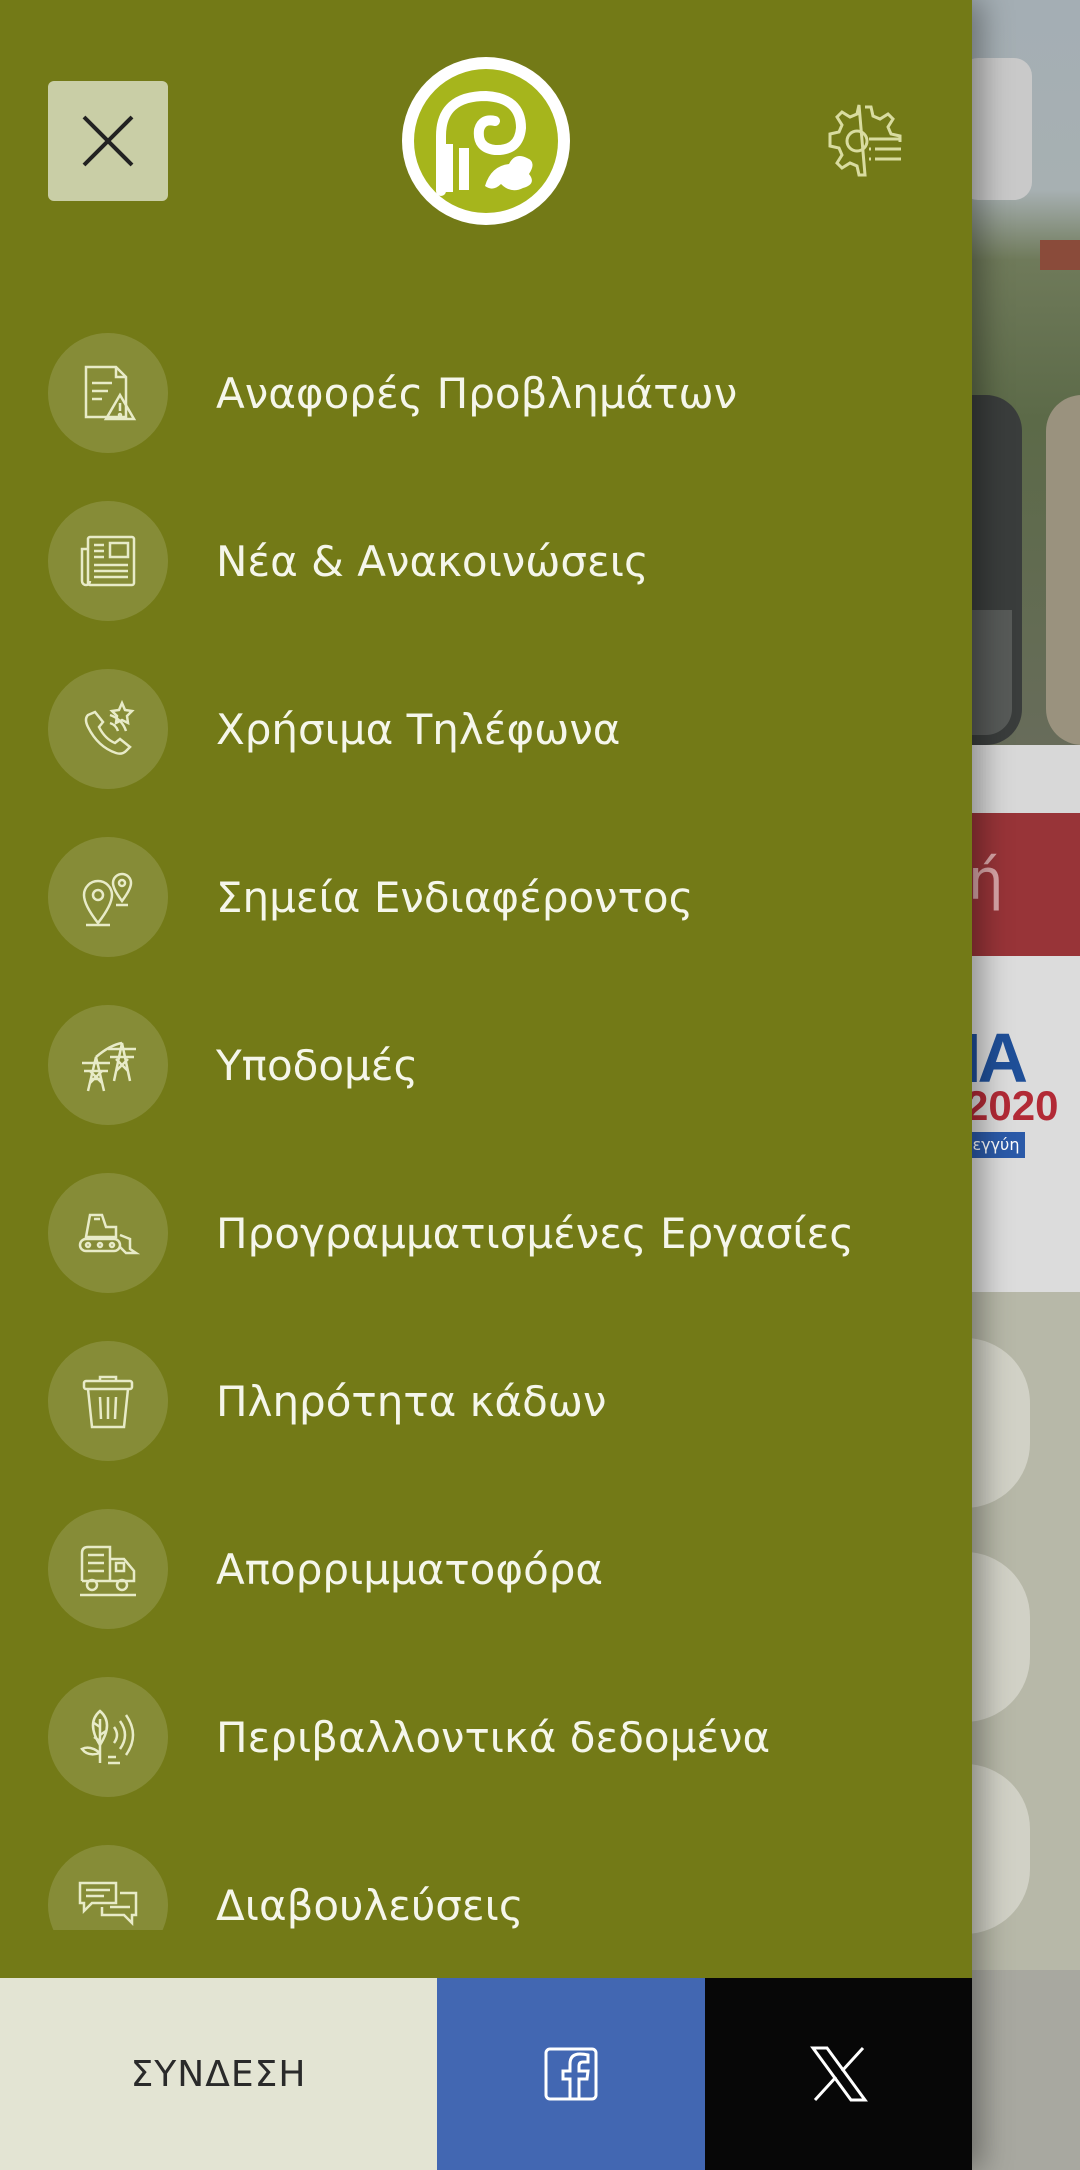 This screenshot has height=2170, width=1080. I want to click on x-button, so click(838, 2074).